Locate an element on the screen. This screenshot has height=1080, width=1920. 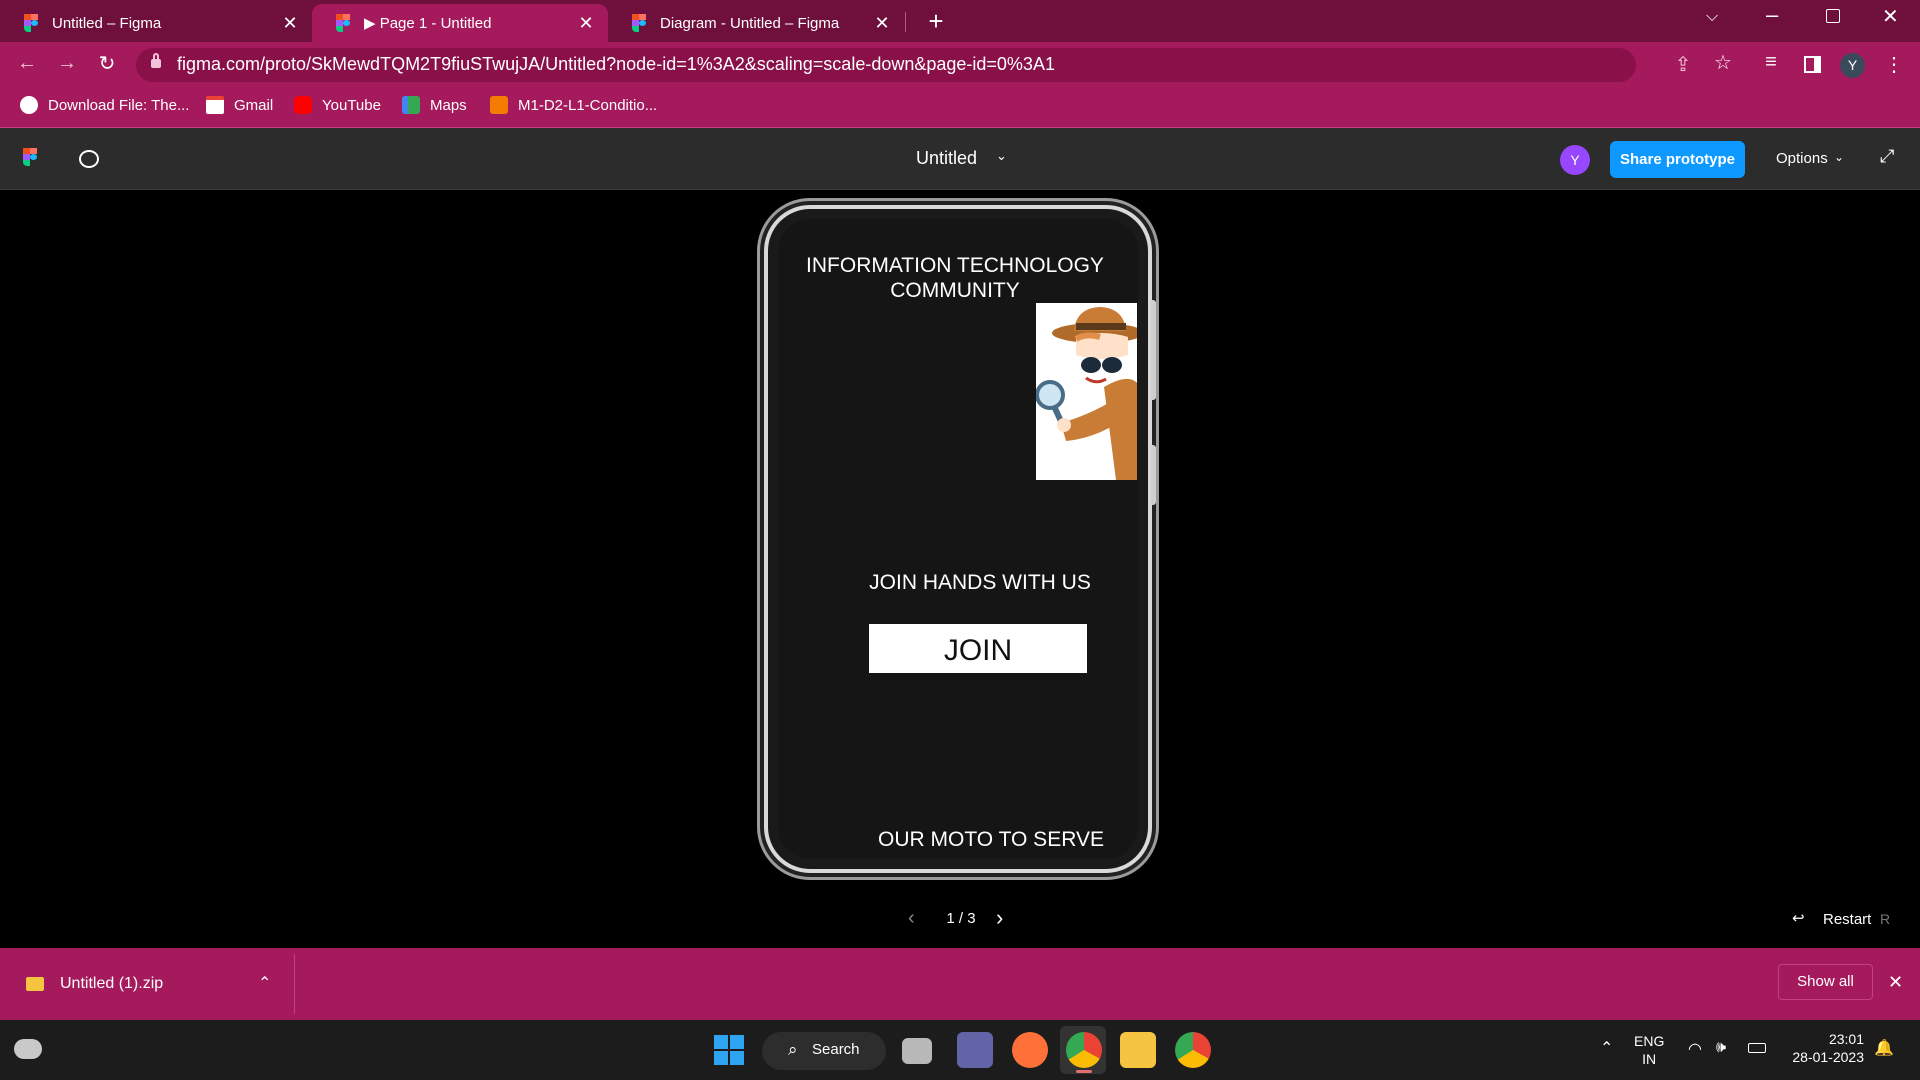
globe-icon is located at coordinates (29, 105).